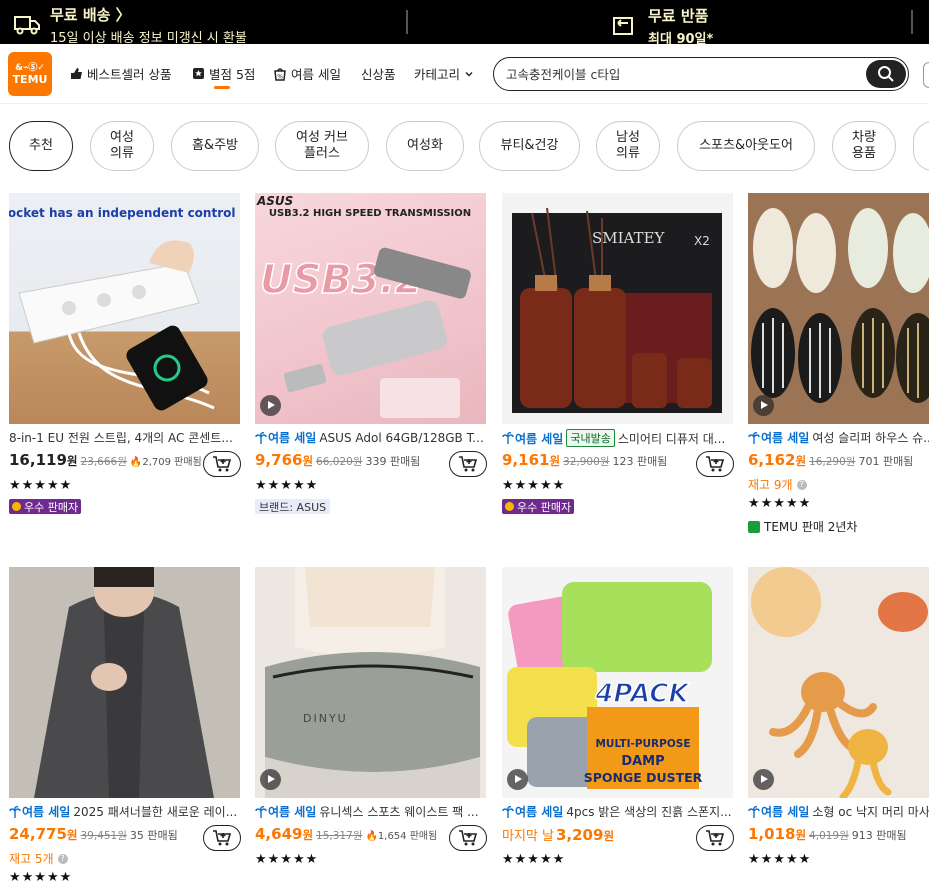 This screenshot has width=929, height=885. What do you see at coordinates (886, 74) in the screenshot?
I see `search-button` at bounding box center [886, 74].